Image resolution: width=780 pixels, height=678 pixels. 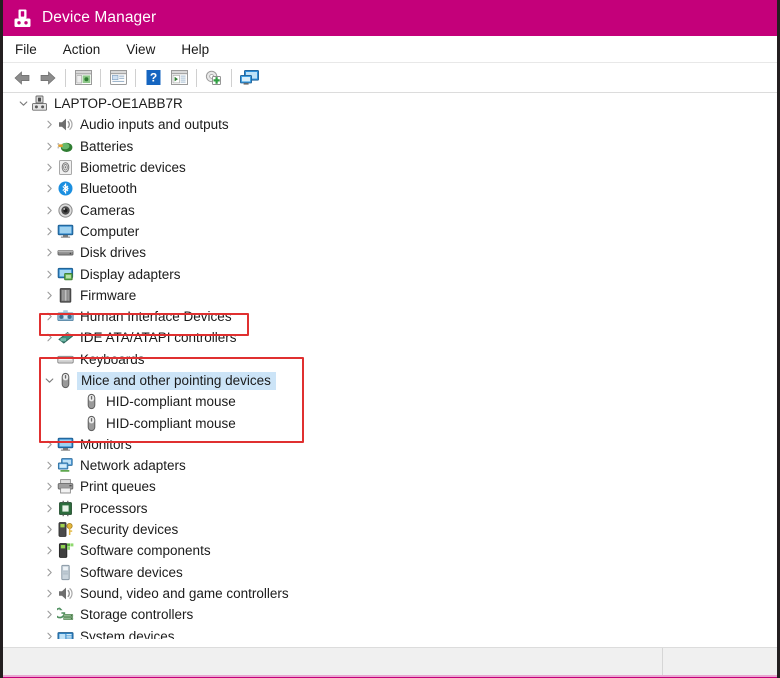 I want to click on tree-item-software-components: Software components, so click(x=390, y=550).